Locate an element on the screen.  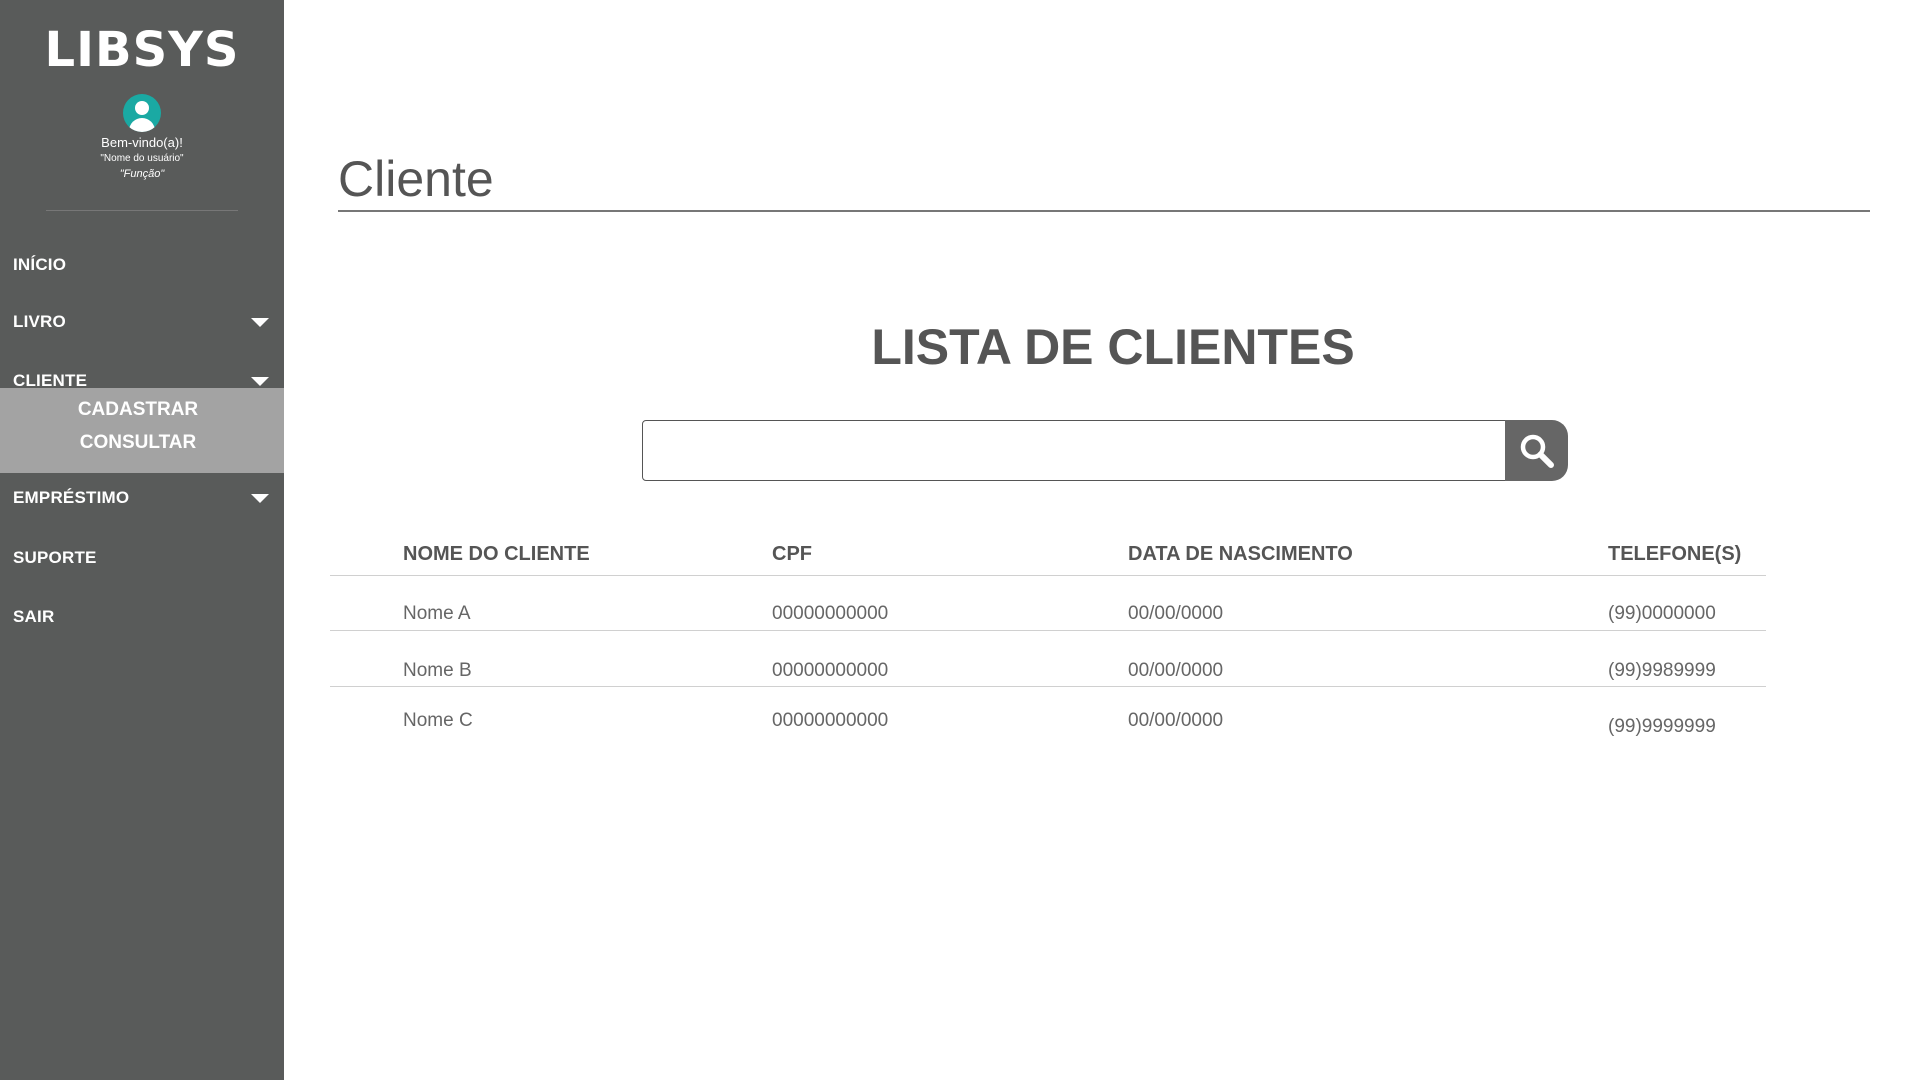
col-header-nome: NOME DO CLIENTE is located at coordinates (496, 554).